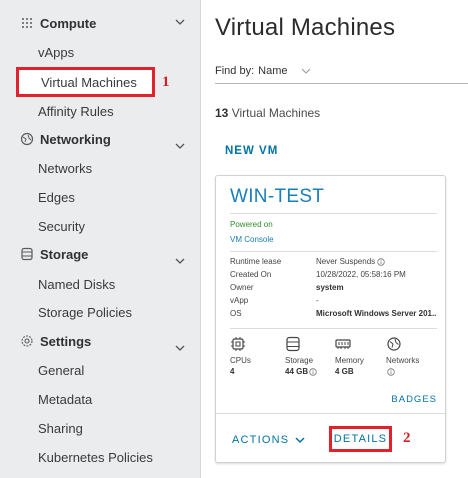 The image size is (468, 478). Describe the element at coordinates (113, 197) in the screenshot. I see `sidebar-item-edges: Edges` at that location.